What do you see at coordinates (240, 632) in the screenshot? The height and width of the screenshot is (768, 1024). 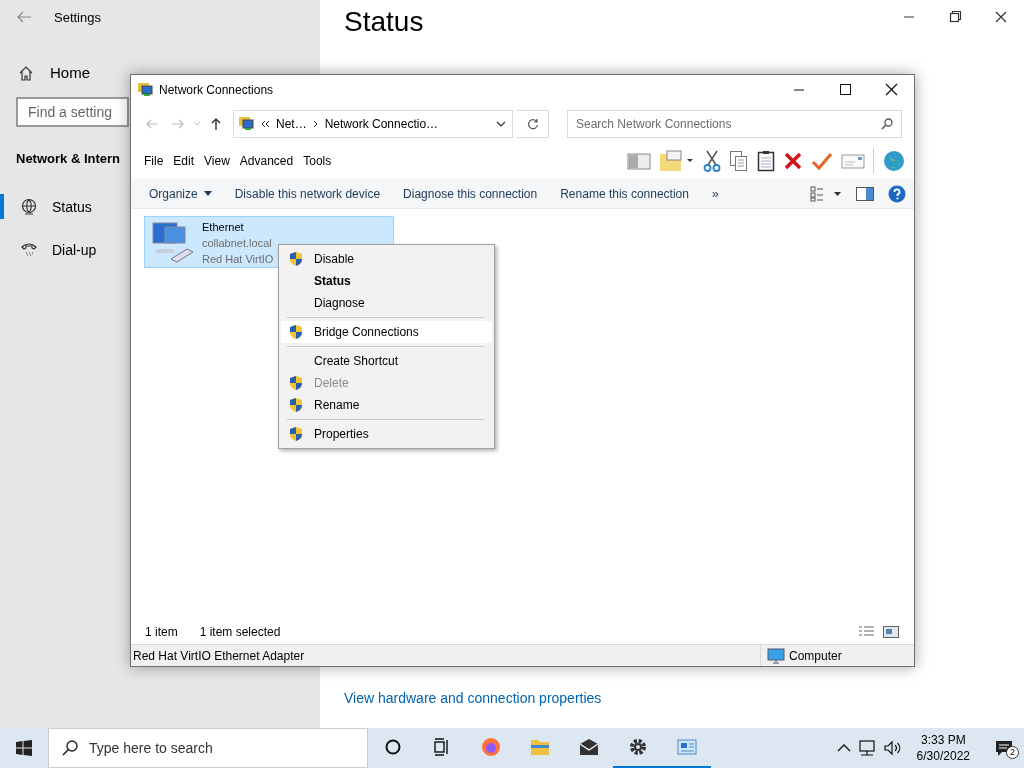 I see `selection-count: 1 item selected` at bounding box center [240, 632].